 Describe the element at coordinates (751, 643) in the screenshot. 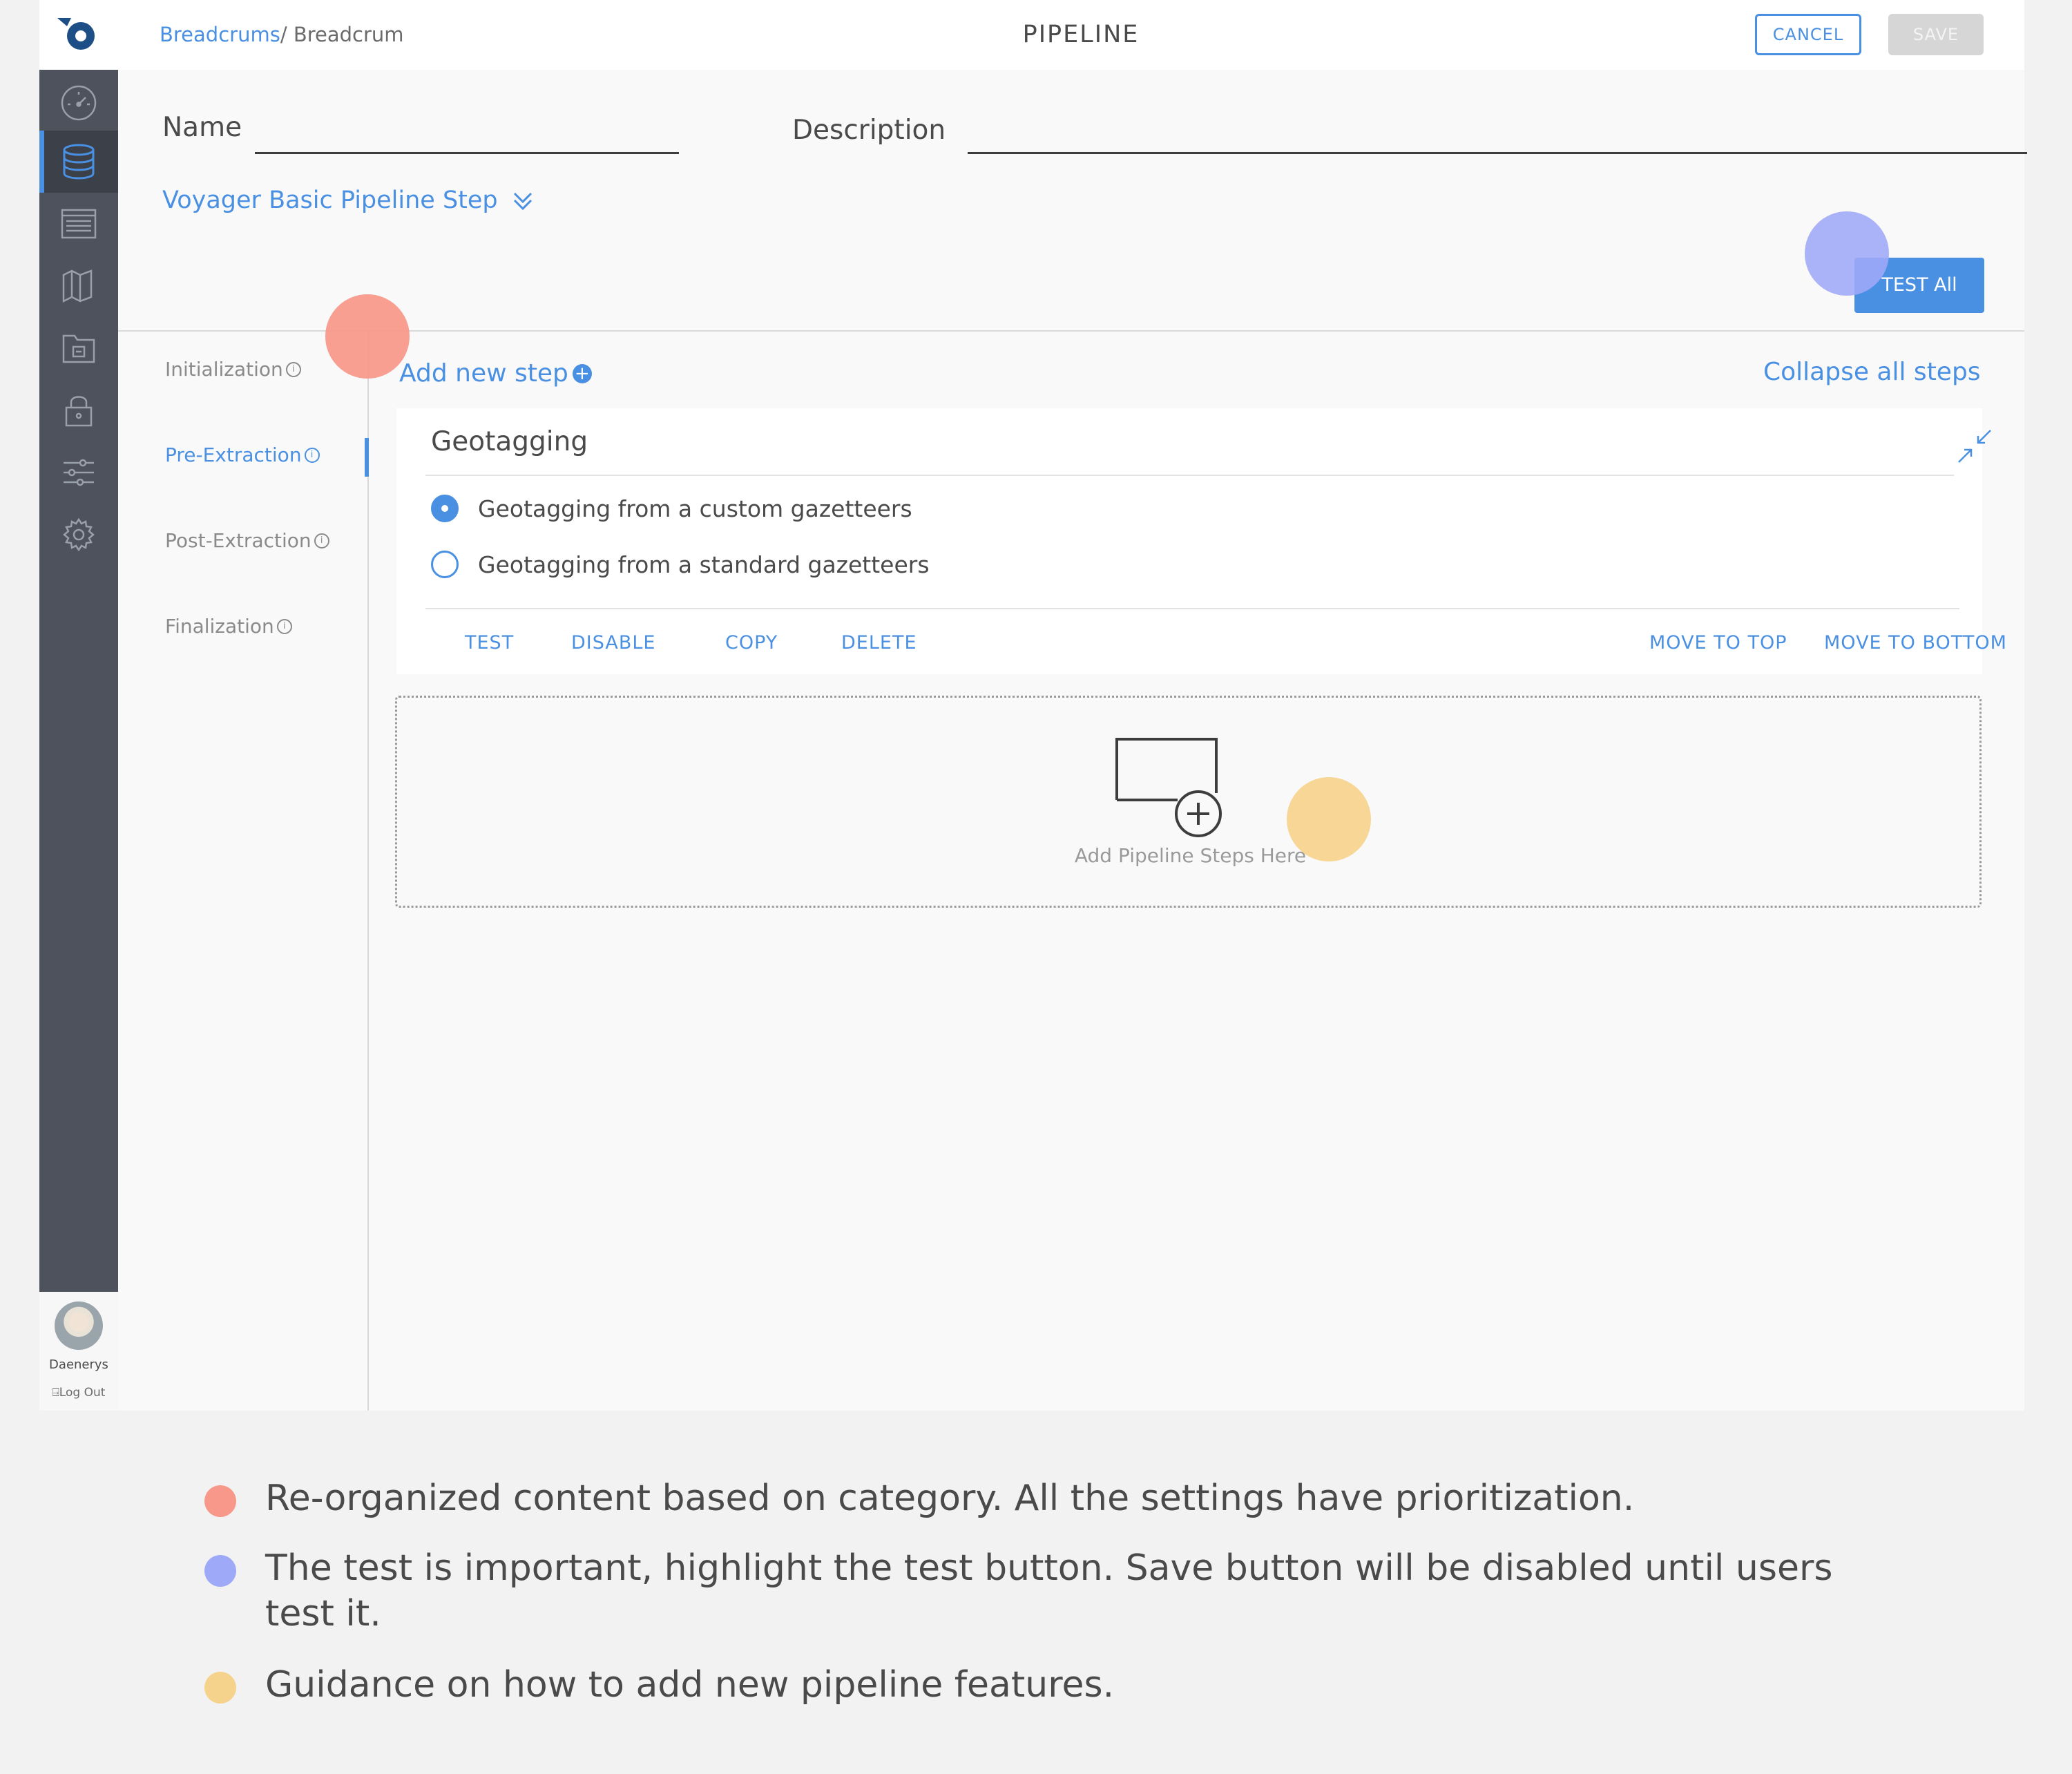

I see `copy-step-button: COPY` at that location.